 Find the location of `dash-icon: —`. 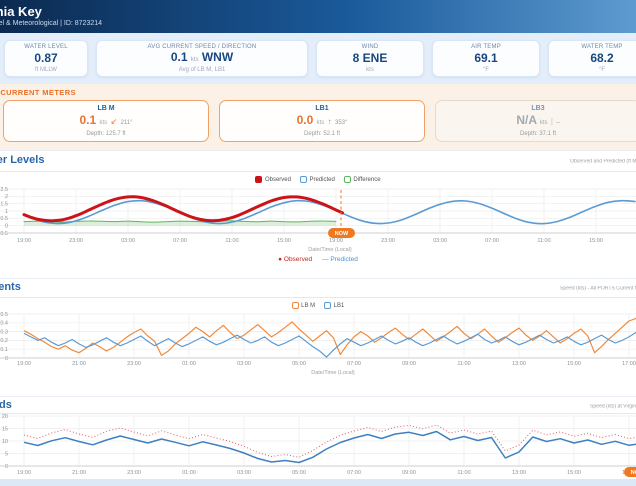

dash-icon: — is located at coordinates (325, 259).